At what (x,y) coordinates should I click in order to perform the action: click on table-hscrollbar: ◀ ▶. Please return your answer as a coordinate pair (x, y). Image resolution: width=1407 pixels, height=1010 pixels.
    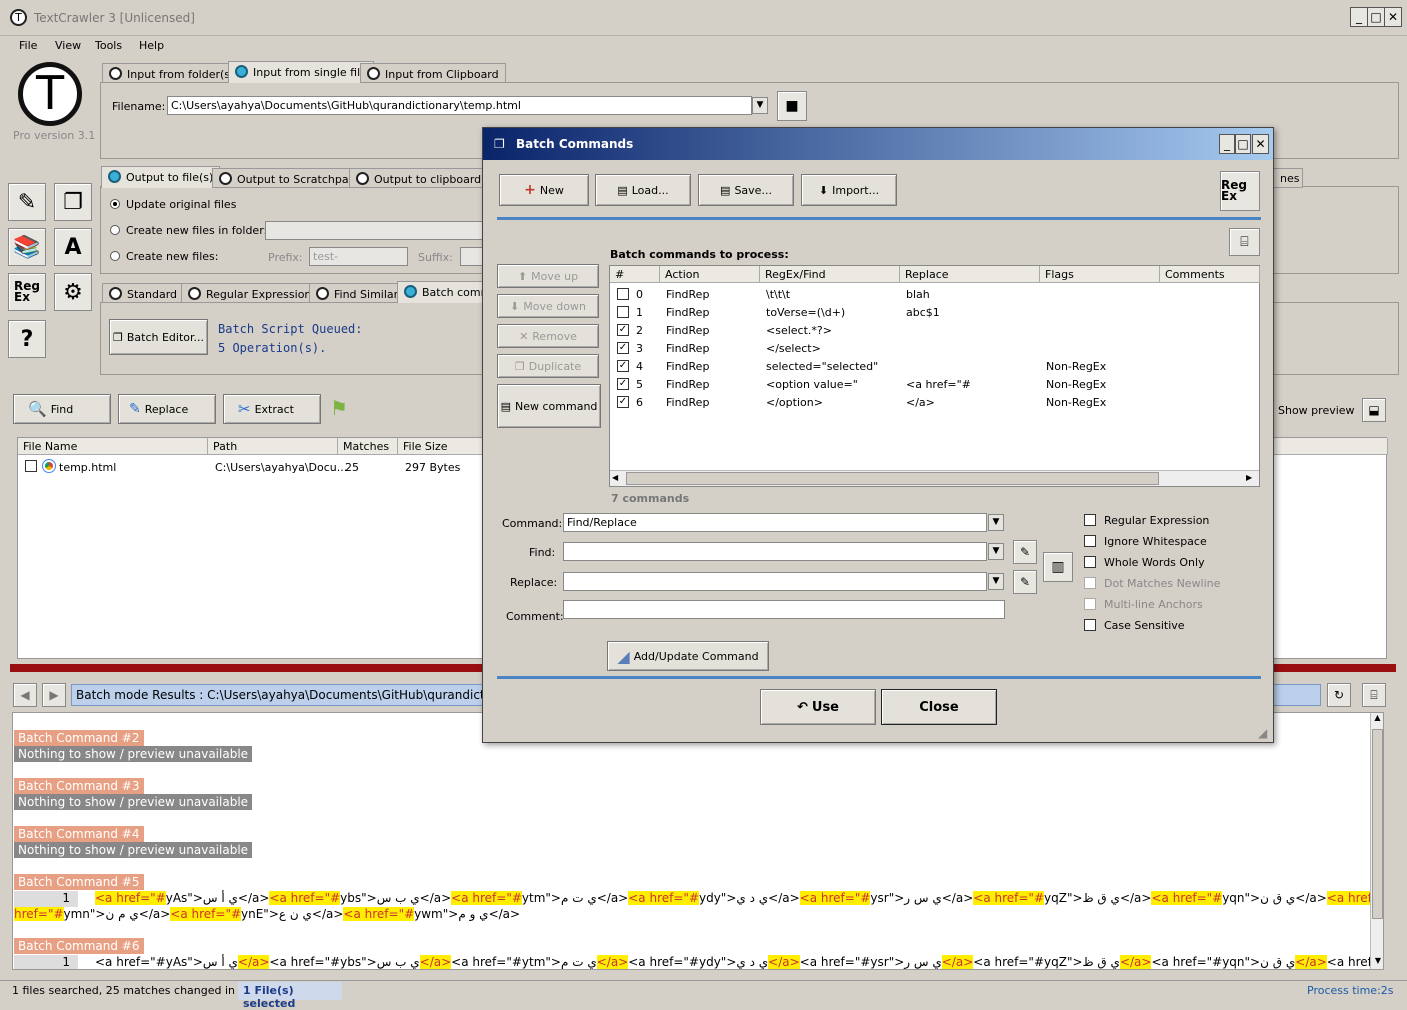
    Looking at the image, I should click on (934, 478).